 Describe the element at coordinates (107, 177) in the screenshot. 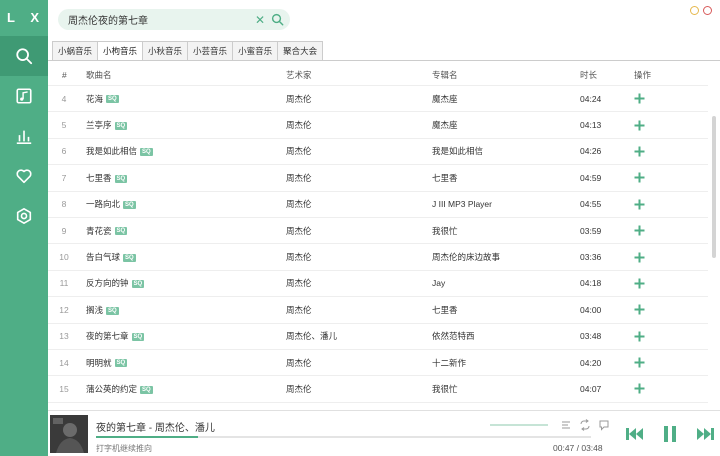

I see `row-song-name: 七里香 SQ` at that location.